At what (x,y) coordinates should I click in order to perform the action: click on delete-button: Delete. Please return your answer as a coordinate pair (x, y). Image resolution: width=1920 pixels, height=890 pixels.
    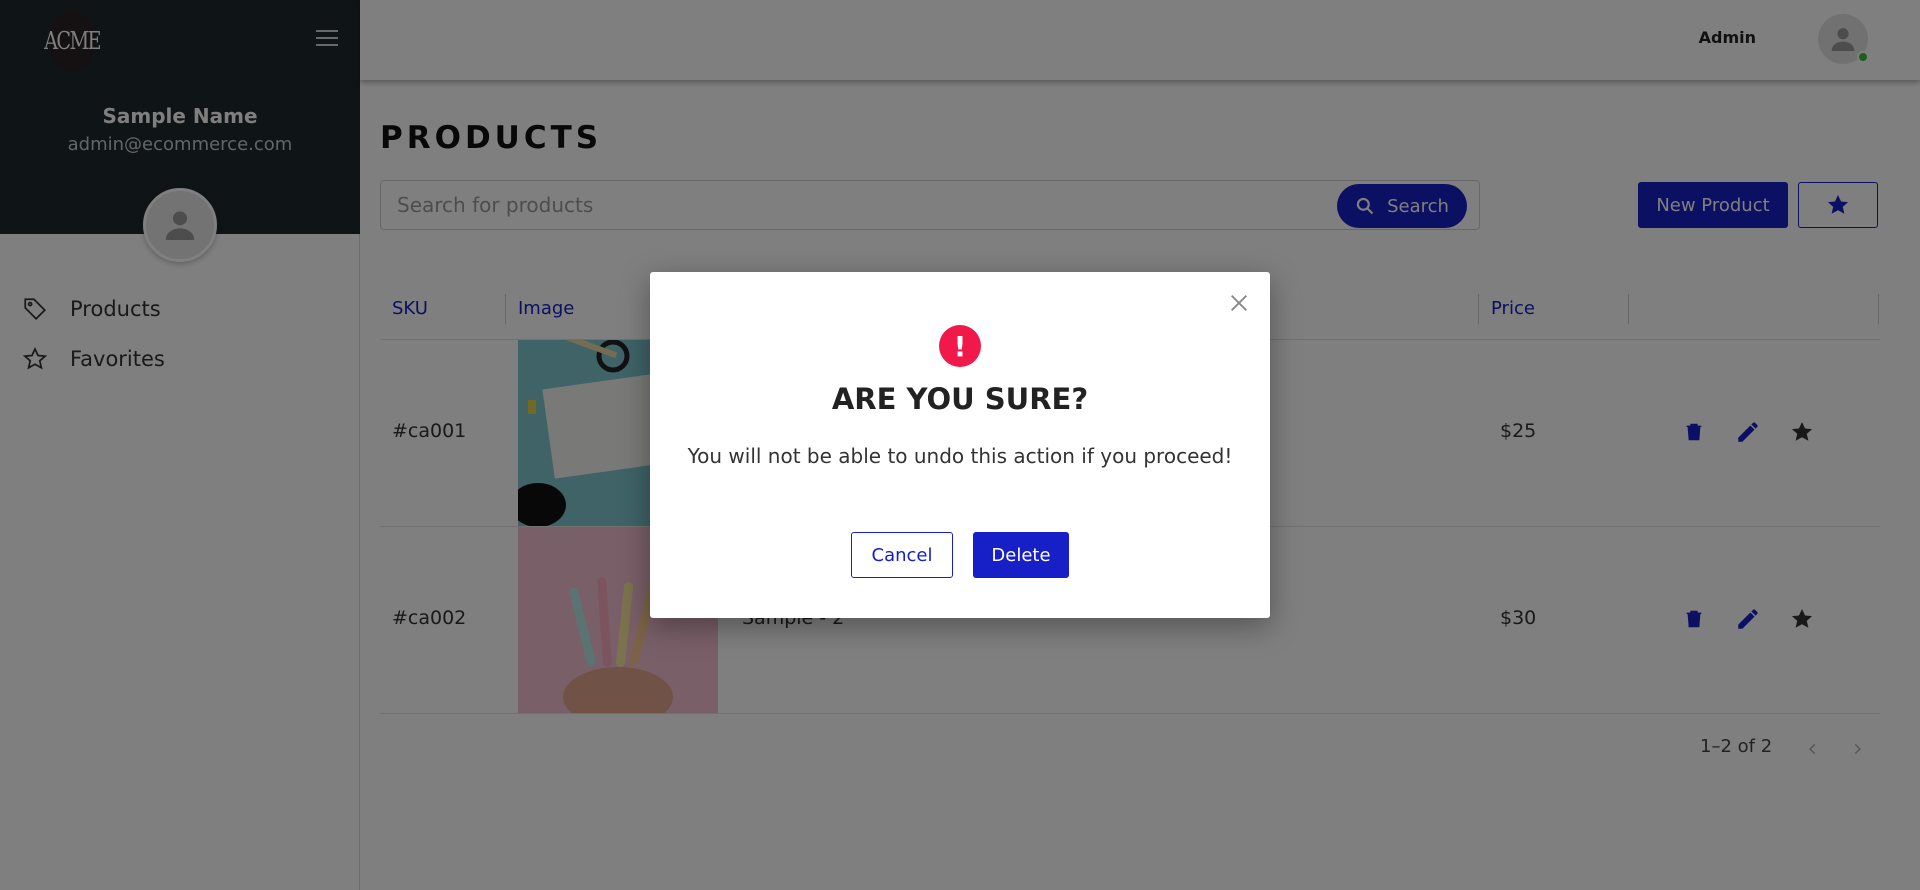
    Looking at the image, I should click on (1021, 555).